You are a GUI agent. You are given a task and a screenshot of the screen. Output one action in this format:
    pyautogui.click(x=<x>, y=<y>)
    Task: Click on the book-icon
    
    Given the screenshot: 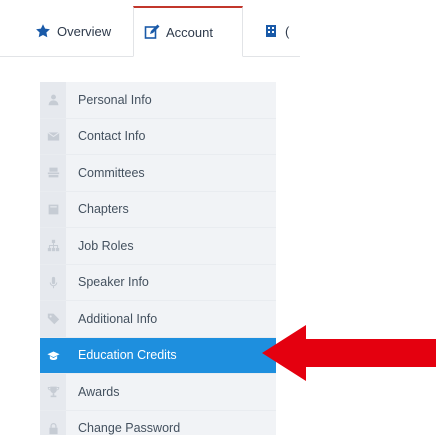 What is the action you would take?
    pyautogui.click(x=53, y=209)
    